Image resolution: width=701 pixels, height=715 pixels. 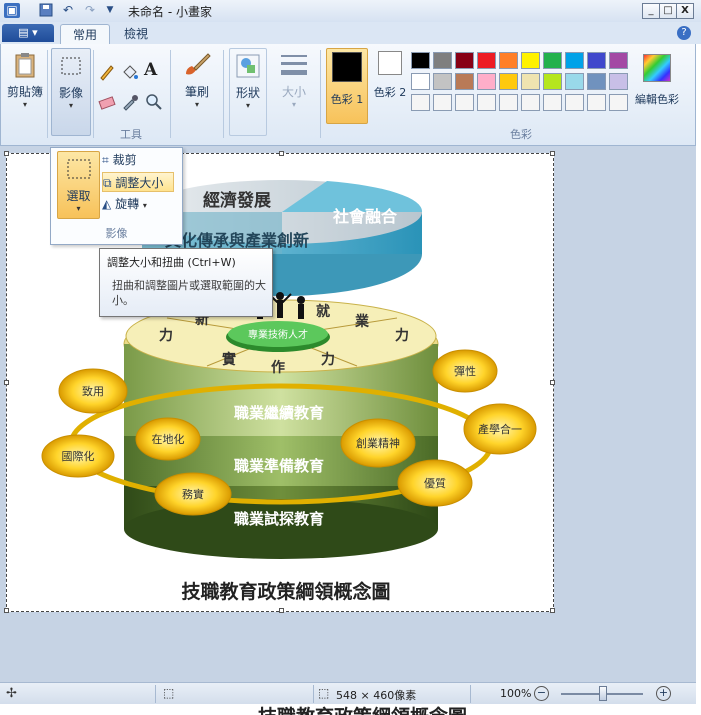 What do you see at coordinates (11, 693) in the screenshot?
I see `cursor-position-icon: ✢` at bounding box center [11, 693].